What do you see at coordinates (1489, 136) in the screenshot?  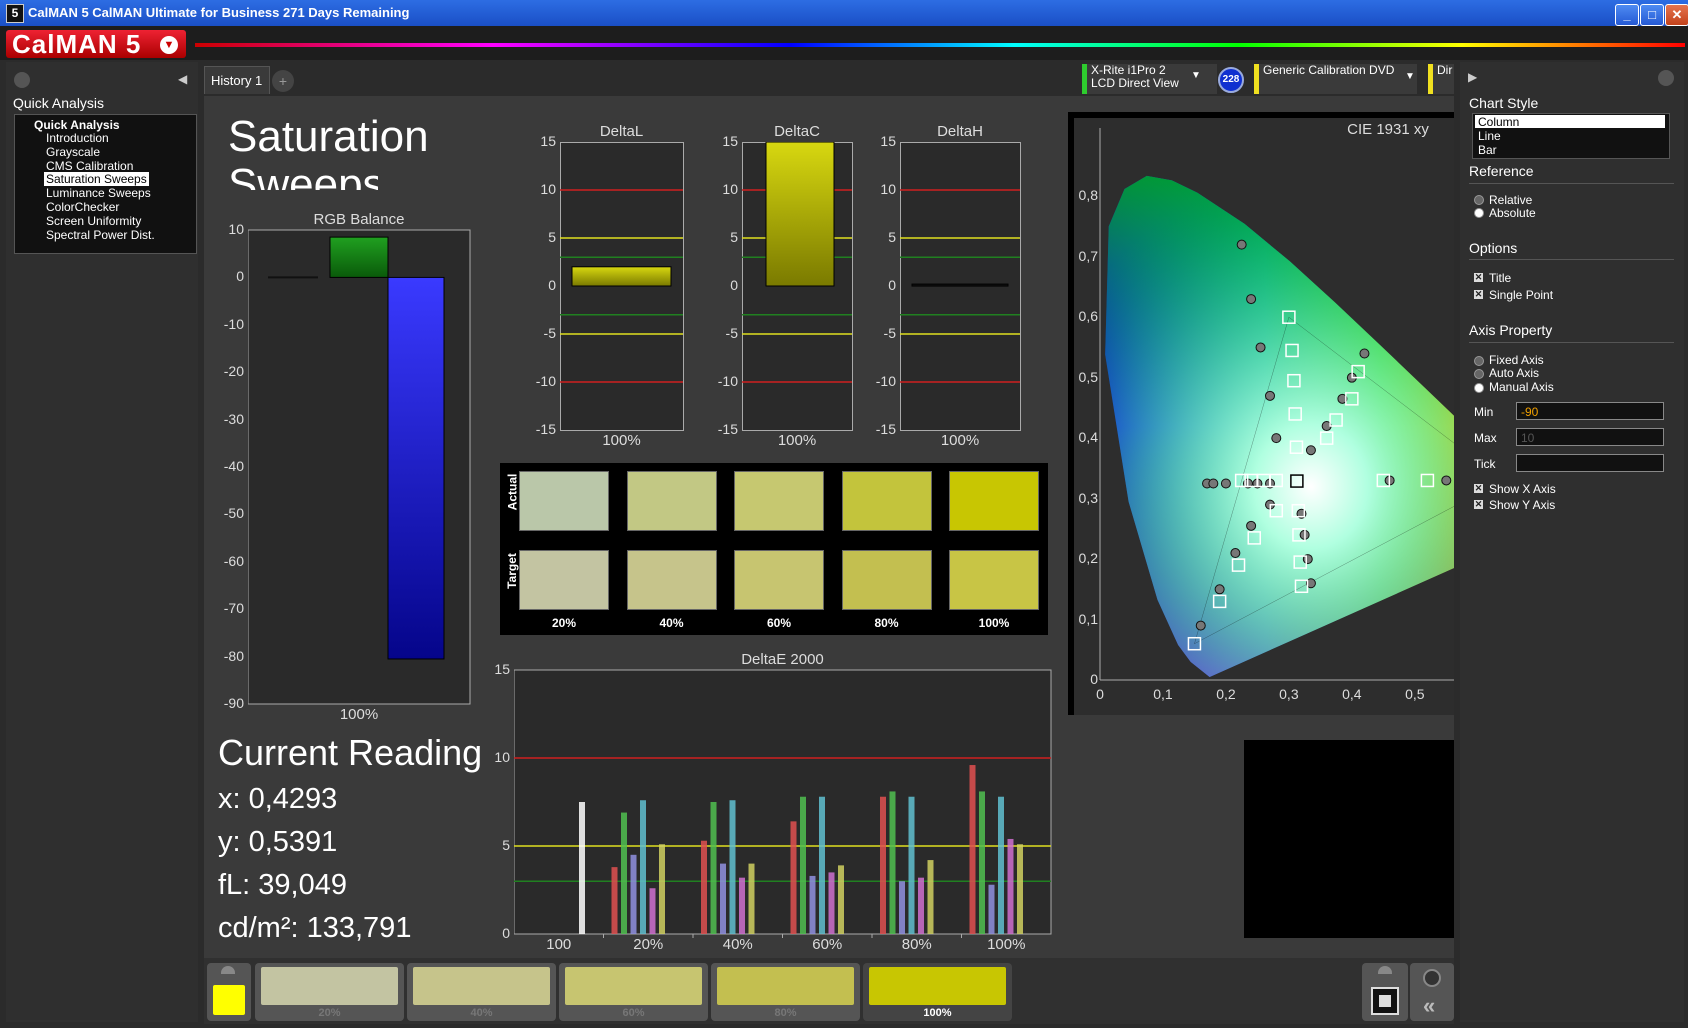 I see `chart-style-line: Line` at bounding box center [1489, 136].